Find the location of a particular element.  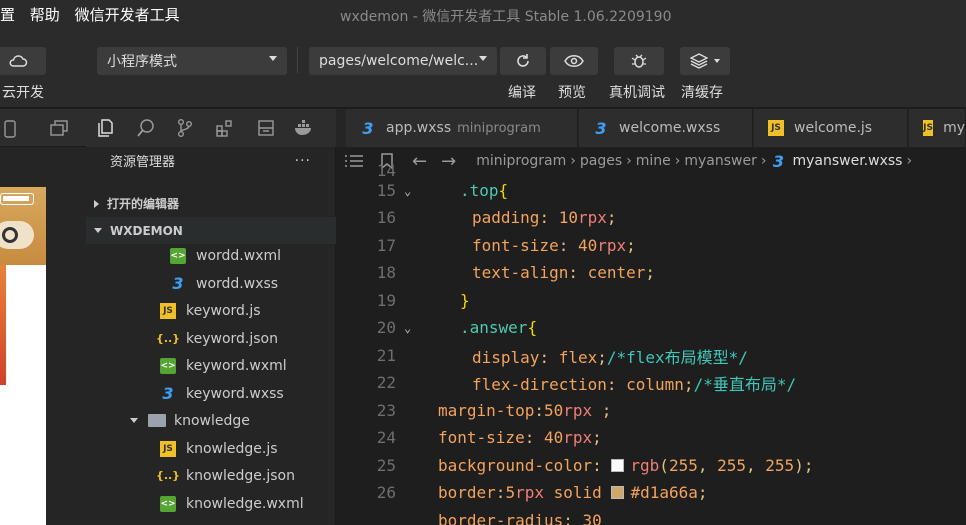

mode-select: 小程序模式 is located at coordinates (192, 61).